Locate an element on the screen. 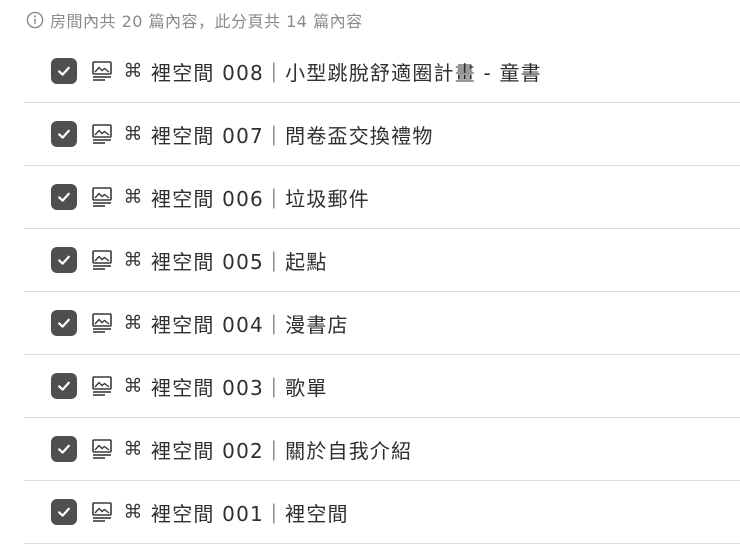 The image size is (740, 548). item-title: 裡空間 007｜問卷盃交換禮物 is located at coordinates (292, 134).